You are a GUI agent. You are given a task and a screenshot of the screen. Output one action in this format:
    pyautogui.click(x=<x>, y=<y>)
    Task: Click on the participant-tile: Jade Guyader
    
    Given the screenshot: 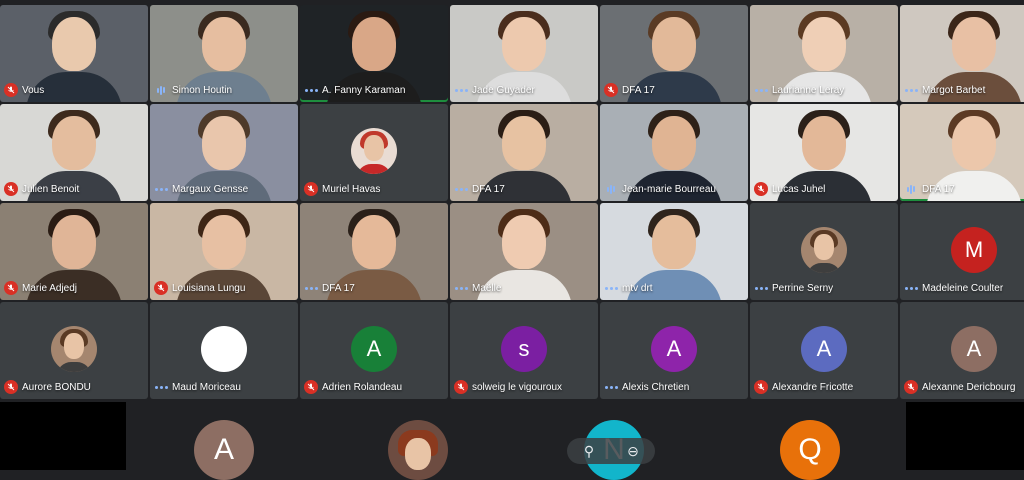 What is the action you would take?
    pyautogui.click(x=524, y=53)
    